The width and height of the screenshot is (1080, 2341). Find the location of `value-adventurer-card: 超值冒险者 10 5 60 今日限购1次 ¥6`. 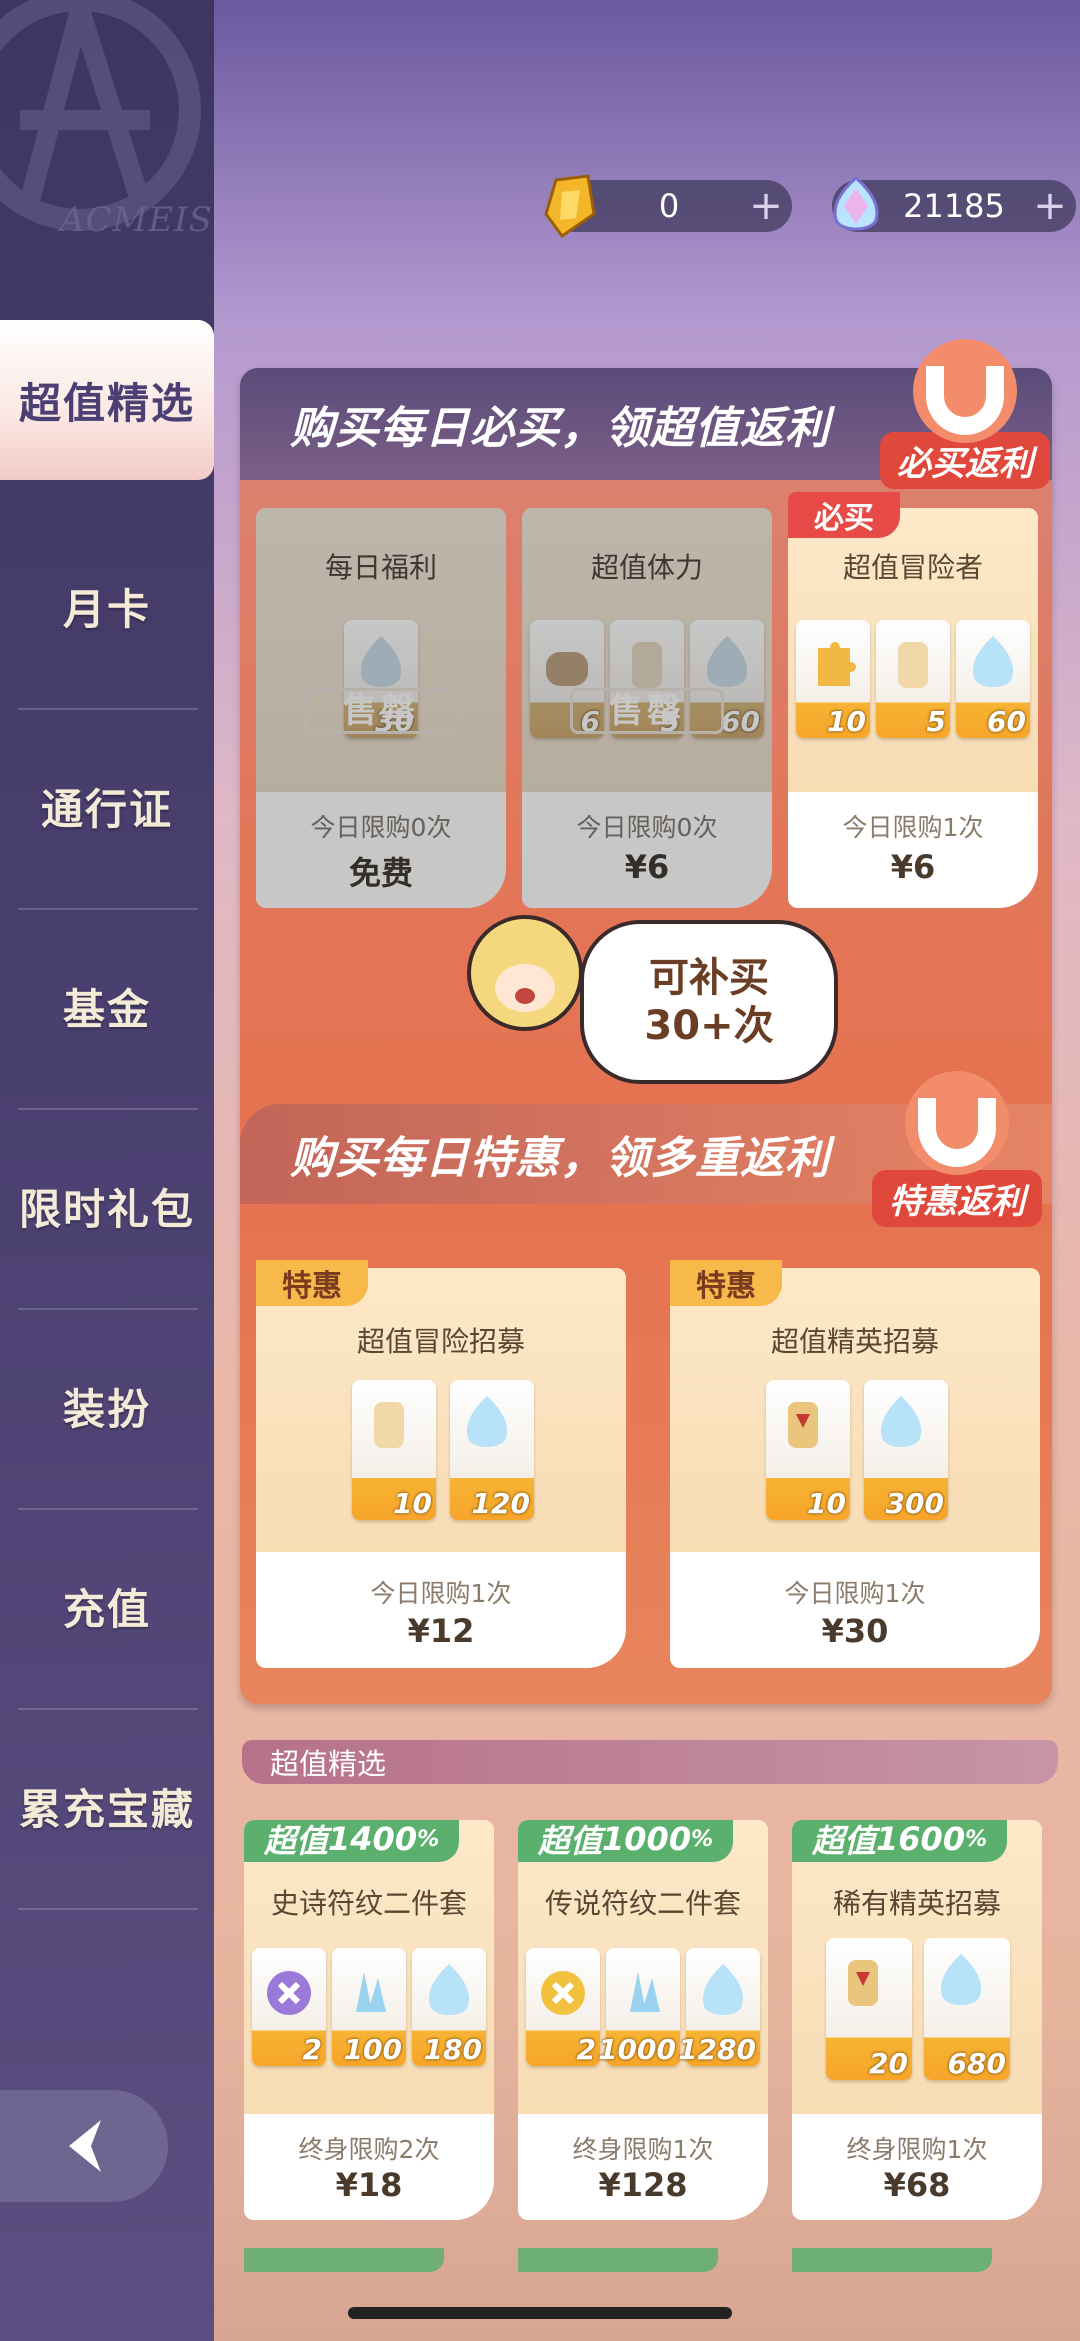

value-adventurer-card: 超值冒险者 10 5 60 今日限购1次 ¥6 is located at coordinates (913, 708).